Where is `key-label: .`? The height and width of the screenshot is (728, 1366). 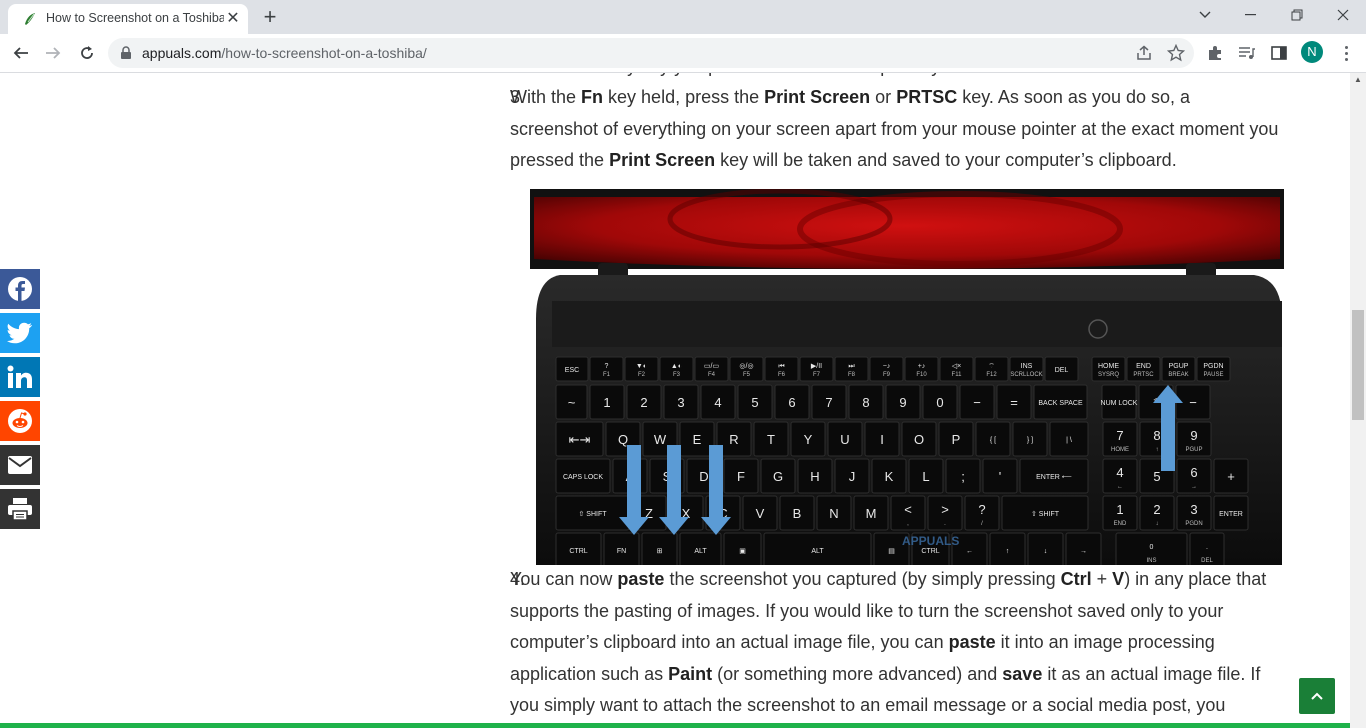
key-label: . is located at coordinates (1207, 547).